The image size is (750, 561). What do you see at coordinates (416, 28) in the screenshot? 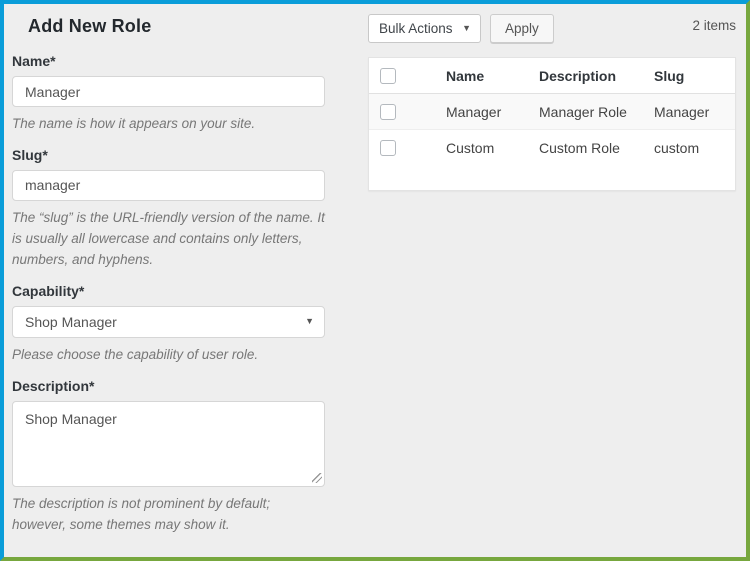
I see `bulk-actions-selected-value: Bulk Actions` at bounding box center [416, 28].